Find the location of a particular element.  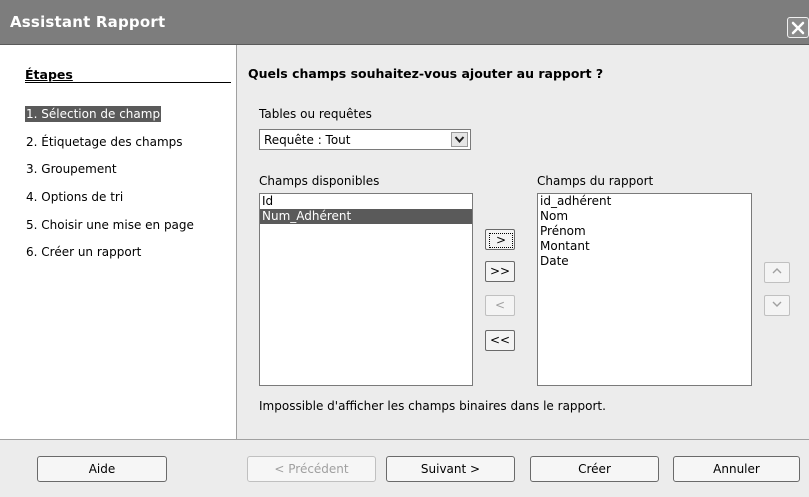

list-item: id_adhérent is located at coordinates (644, 201).